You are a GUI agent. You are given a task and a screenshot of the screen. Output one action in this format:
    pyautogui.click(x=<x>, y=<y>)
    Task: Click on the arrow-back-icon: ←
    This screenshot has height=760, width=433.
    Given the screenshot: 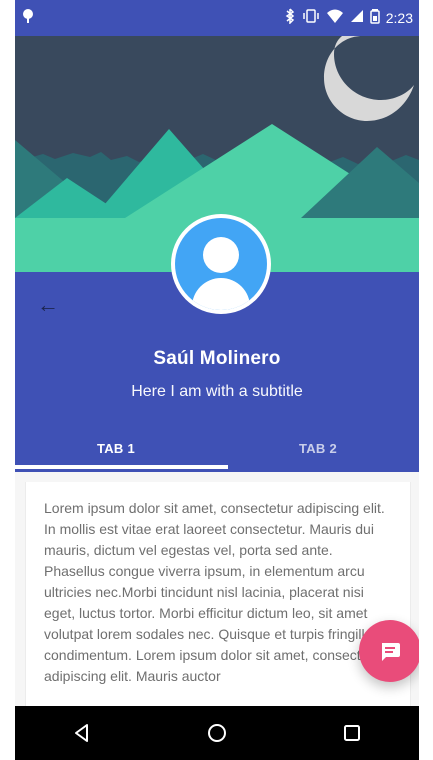 What is the action you would take?
    pyautogui.click(x=48, y=304)
    